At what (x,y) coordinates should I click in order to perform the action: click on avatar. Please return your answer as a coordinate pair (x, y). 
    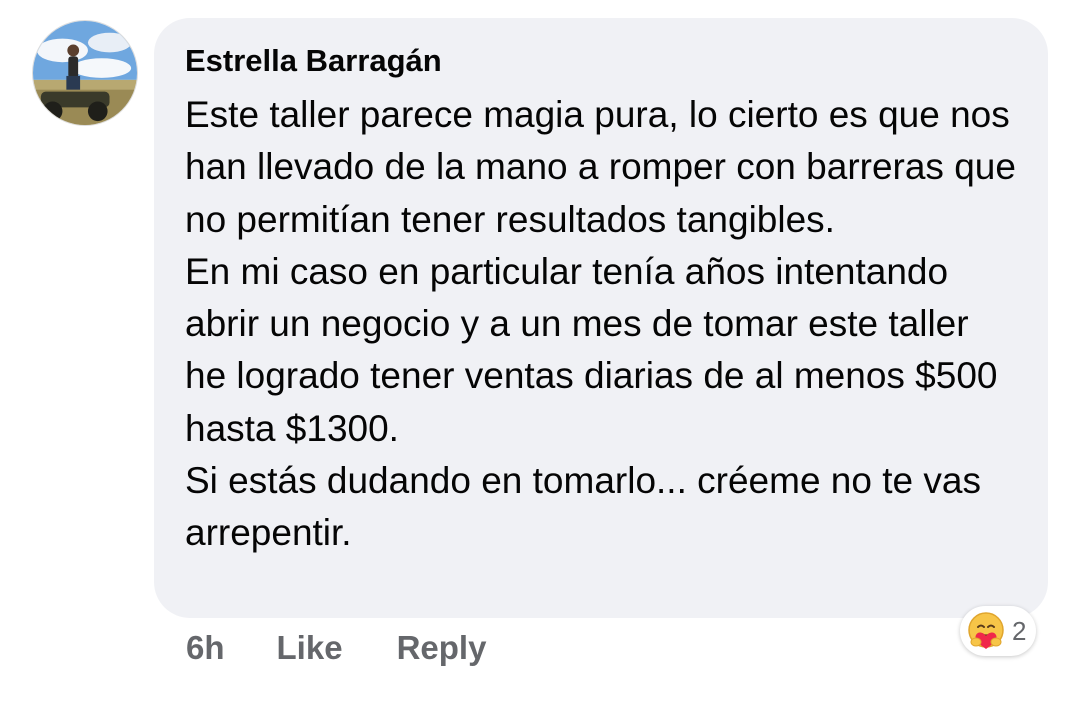
    Looking at the image, I should click on (85, 73).